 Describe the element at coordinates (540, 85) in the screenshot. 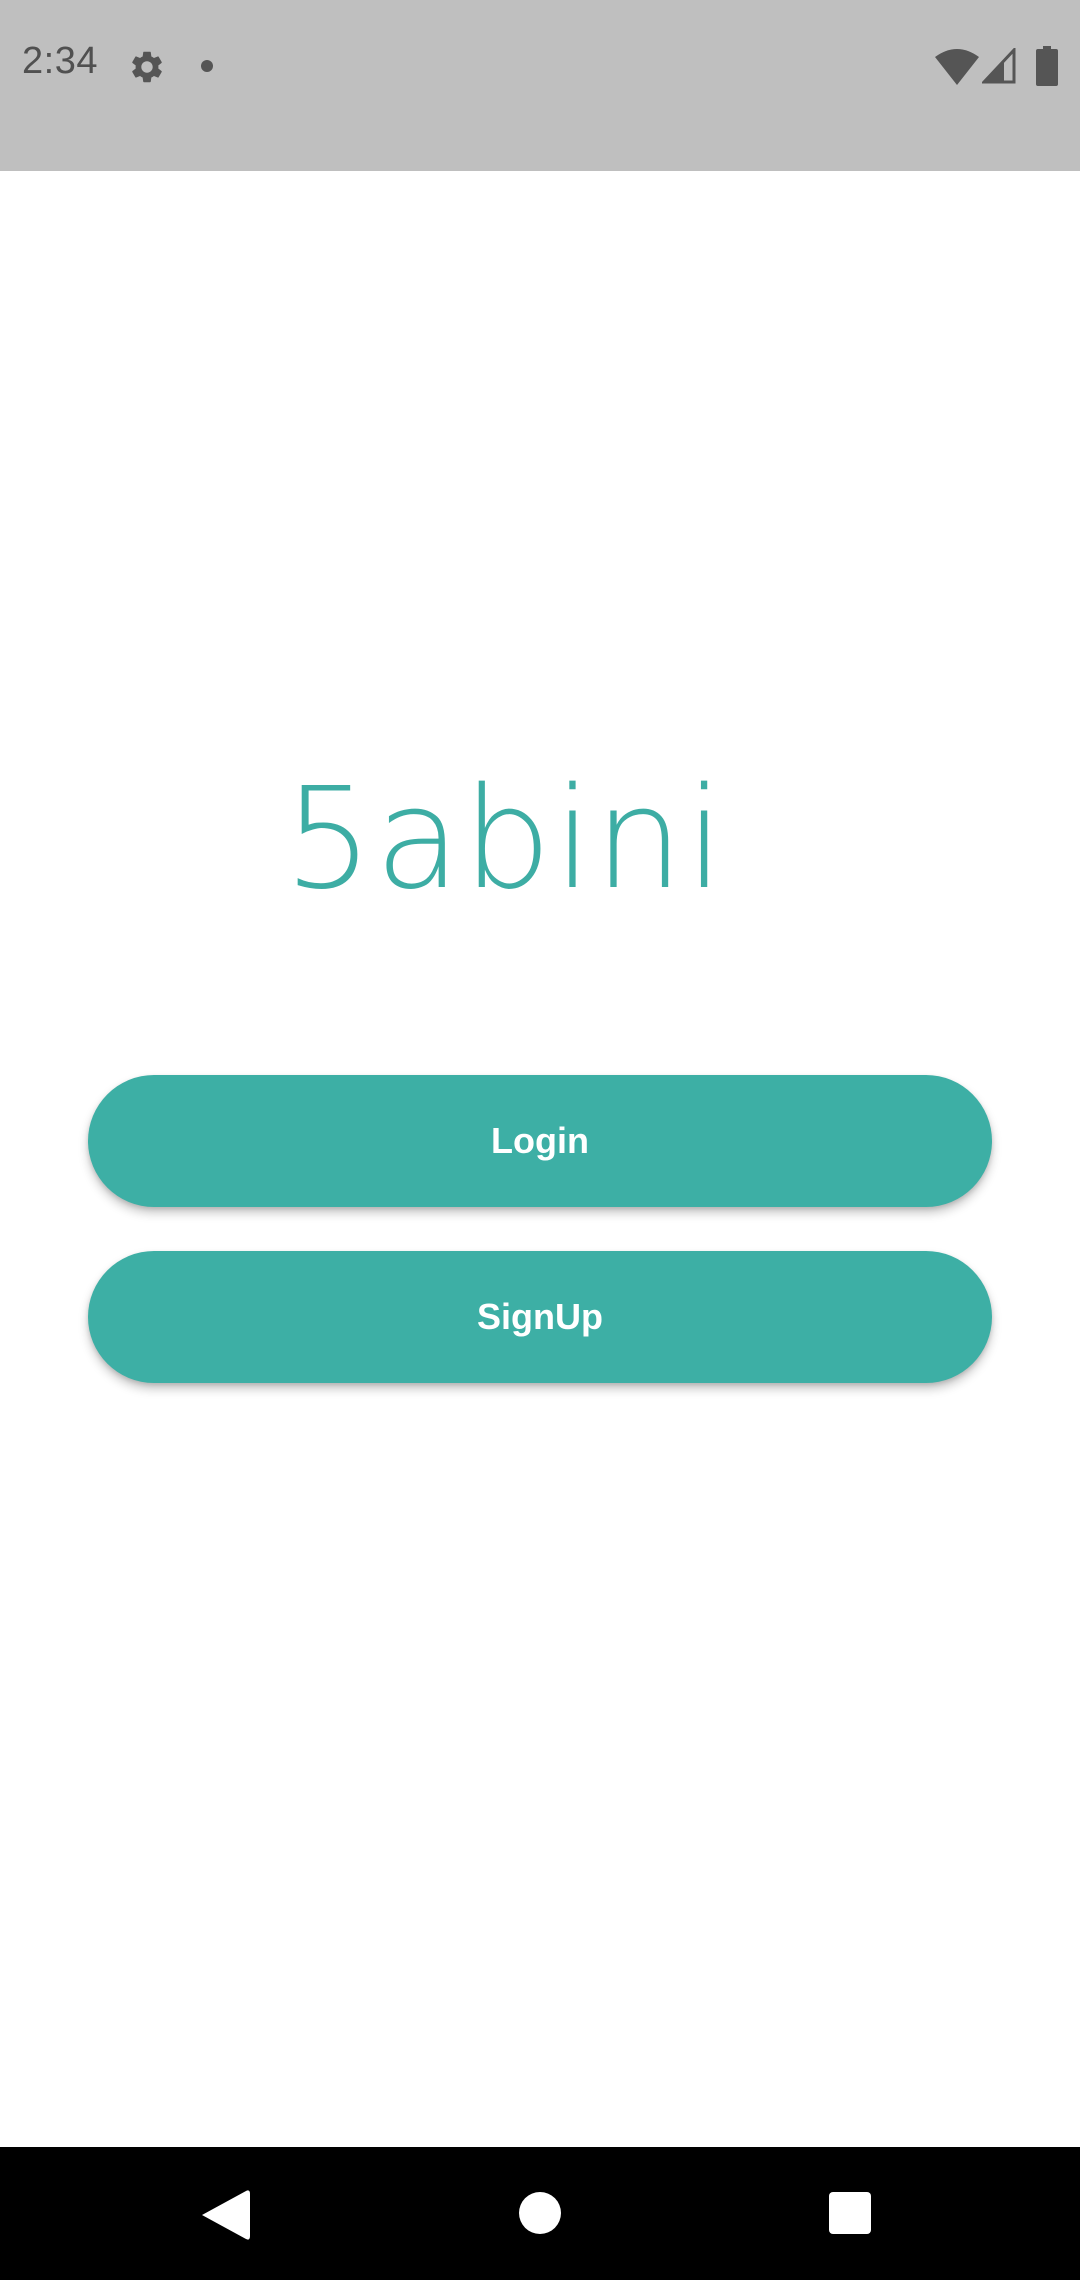

I see `status-bar: 2:34` at that location.